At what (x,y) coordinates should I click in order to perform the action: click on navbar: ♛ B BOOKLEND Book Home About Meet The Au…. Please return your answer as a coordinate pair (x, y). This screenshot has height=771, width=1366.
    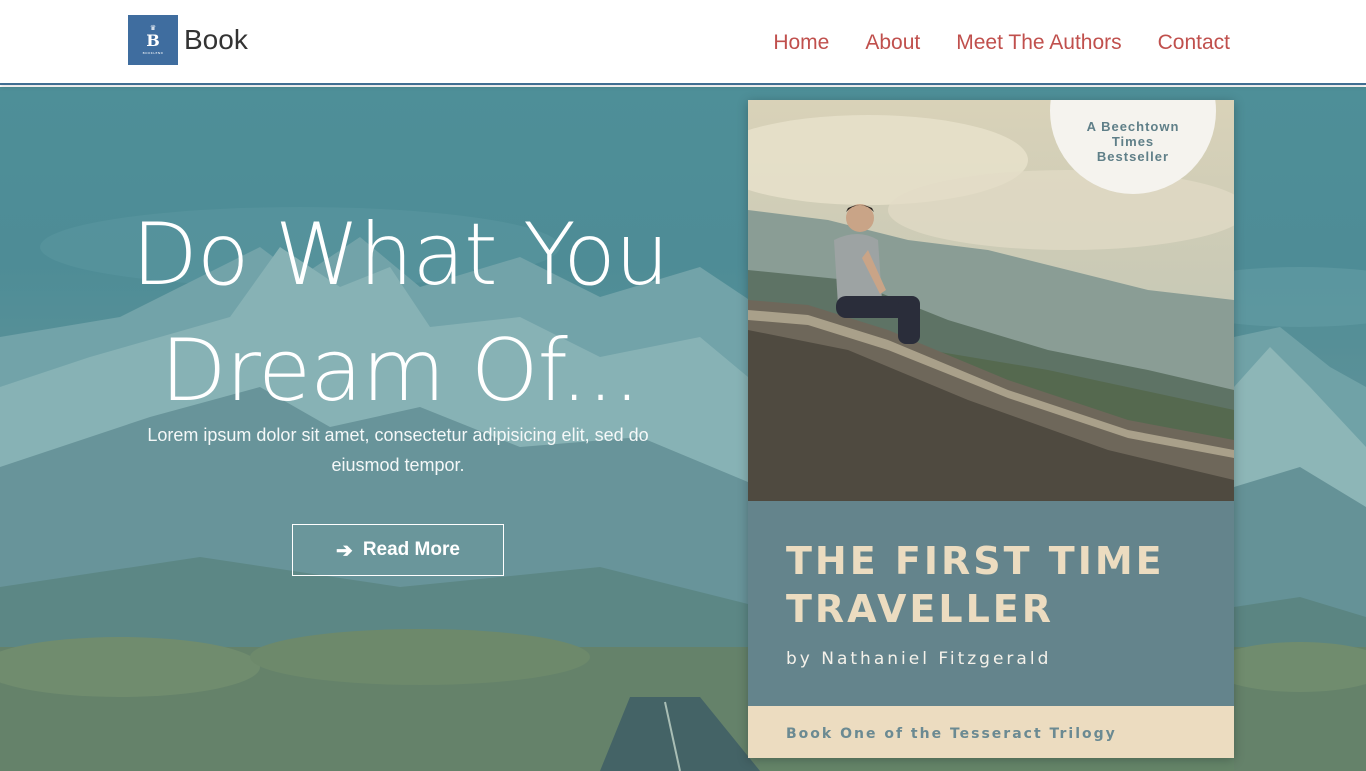
    Looking at the image, I should click on (683, 42).